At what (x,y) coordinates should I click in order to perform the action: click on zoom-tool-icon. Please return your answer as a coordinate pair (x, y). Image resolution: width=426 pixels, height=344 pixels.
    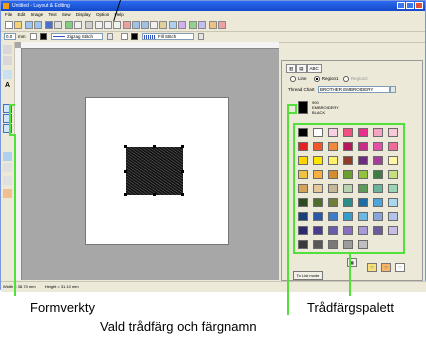
    Looking at the image, I should click on (7, 74).